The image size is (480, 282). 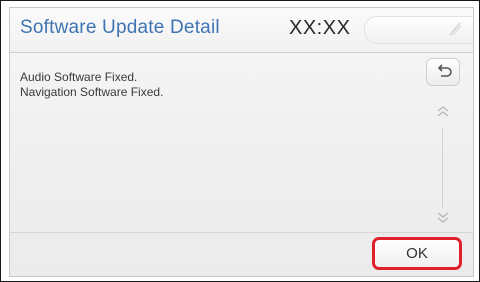 I want to click on signal-icon, so click(x=455, y=29).